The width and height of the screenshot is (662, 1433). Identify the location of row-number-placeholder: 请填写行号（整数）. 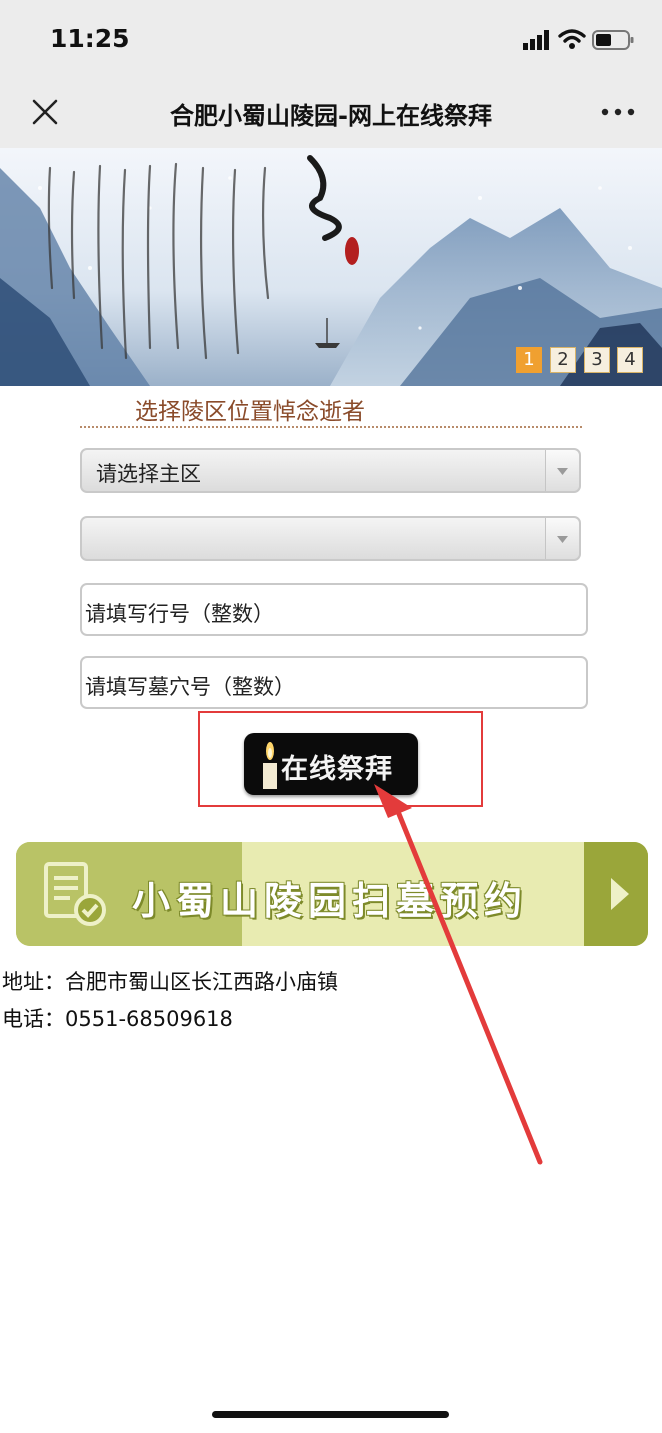
(179, 614).